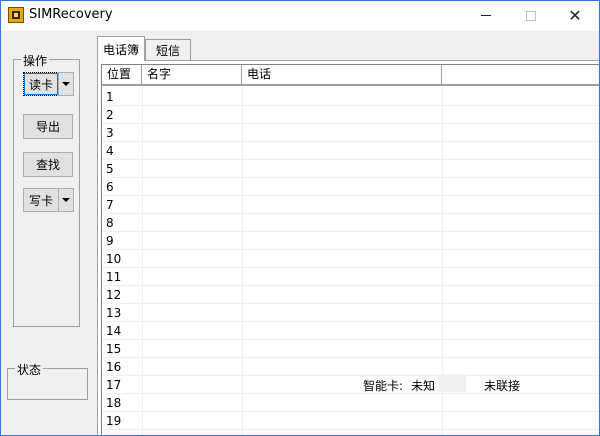 The height and width of the screenshot is (436, 600). Describe the element at coordinates (71, 14) in the screenshot. I see `window-title: SIMRecovery` at that location.